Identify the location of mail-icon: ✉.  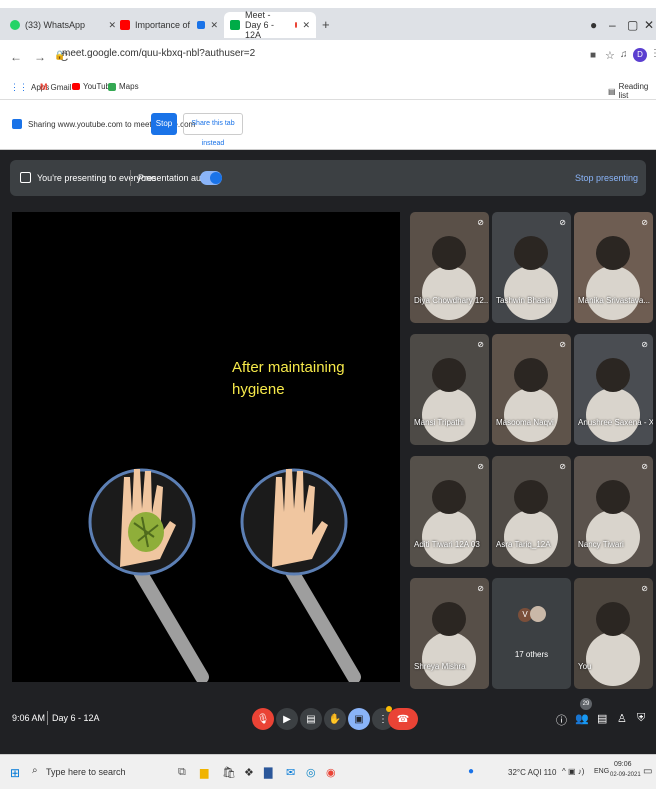
(290, 772).